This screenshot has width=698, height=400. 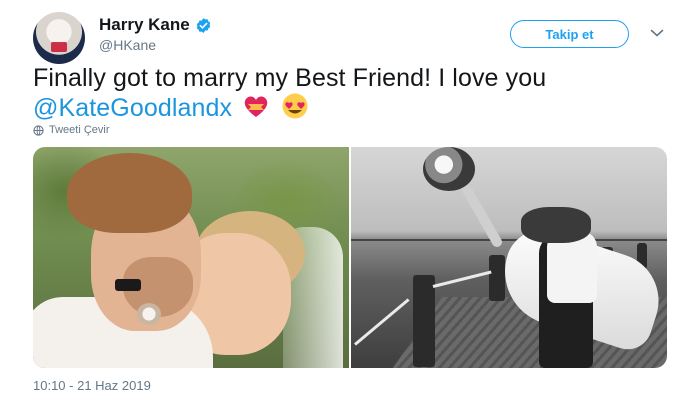 I want to click on photo-groom-hair, so click(x=129, y=193).